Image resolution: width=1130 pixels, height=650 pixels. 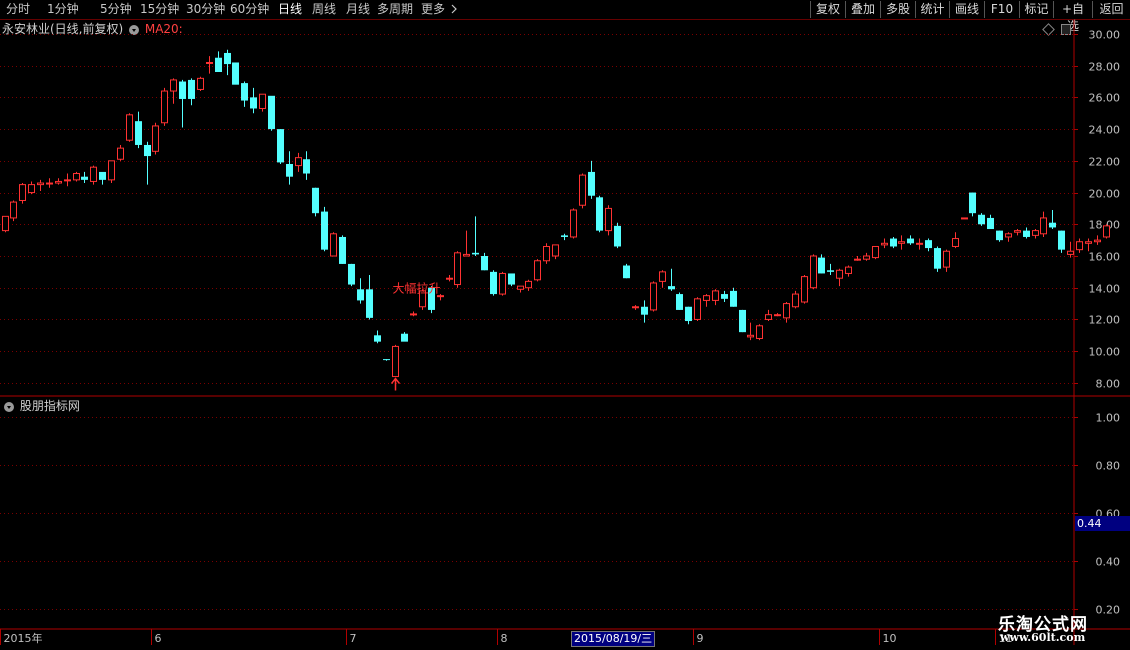 I want to click on y-tick-label: 26.00, so click(x=1105, y=98).